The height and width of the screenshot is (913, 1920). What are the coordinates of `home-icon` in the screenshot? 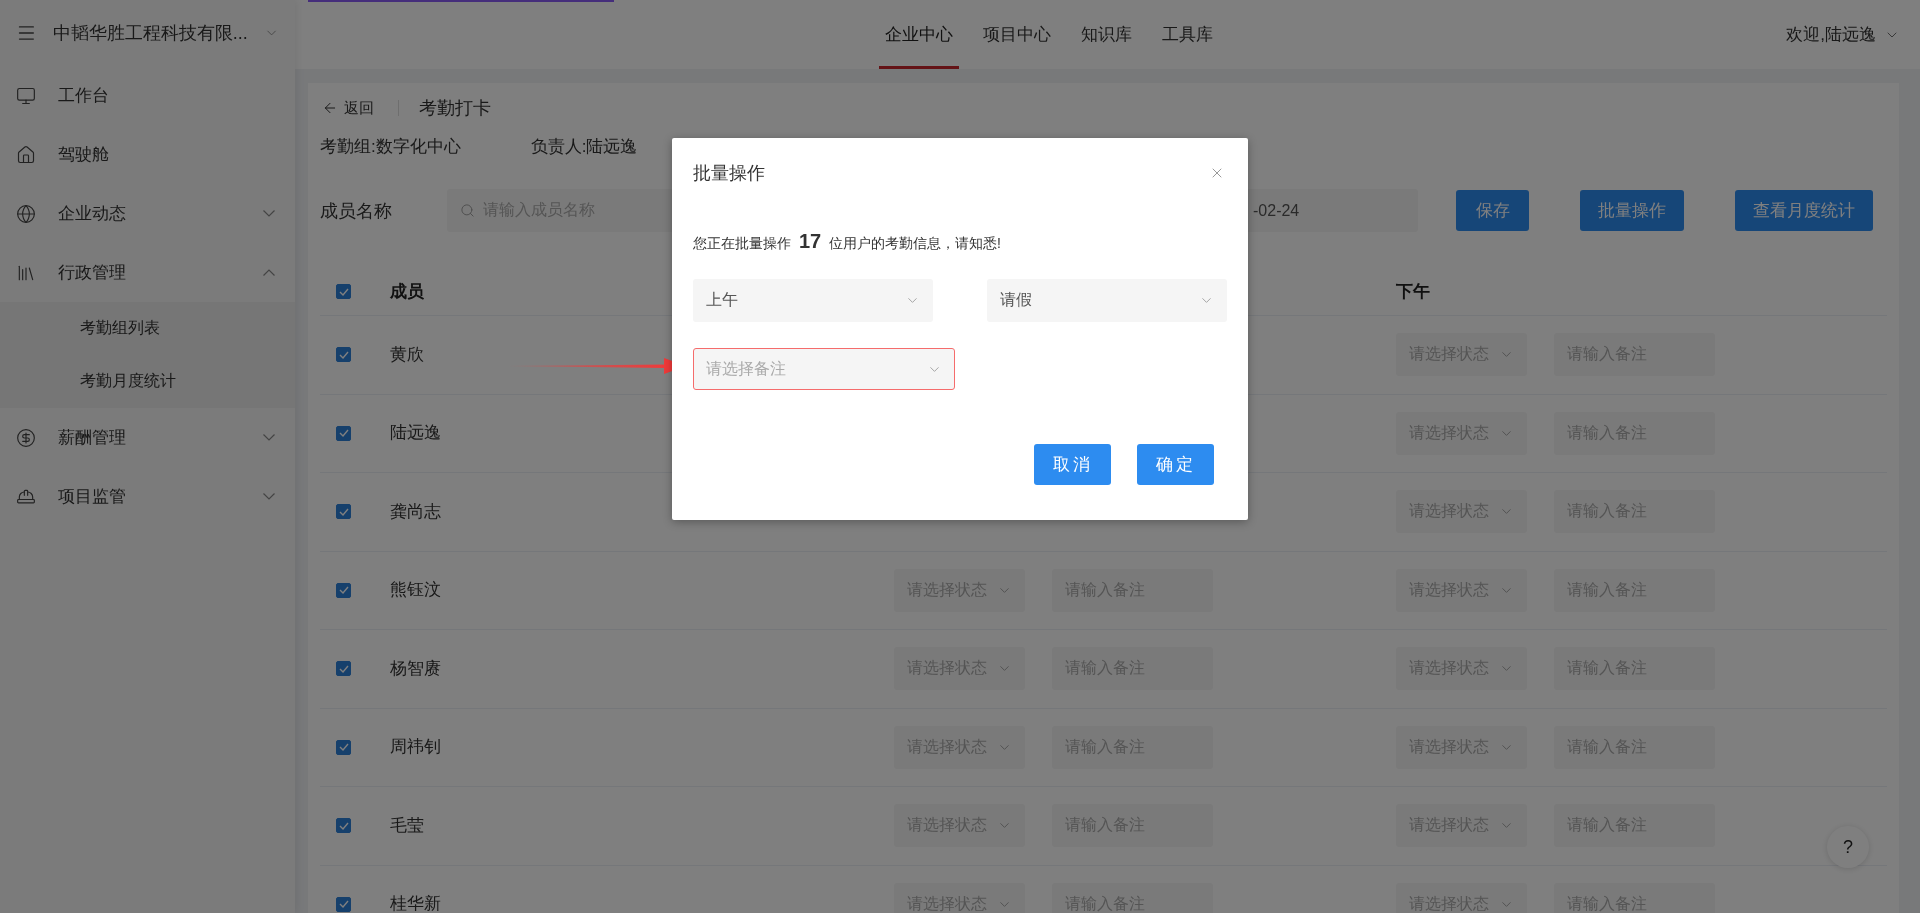 It's located at (26, 154).